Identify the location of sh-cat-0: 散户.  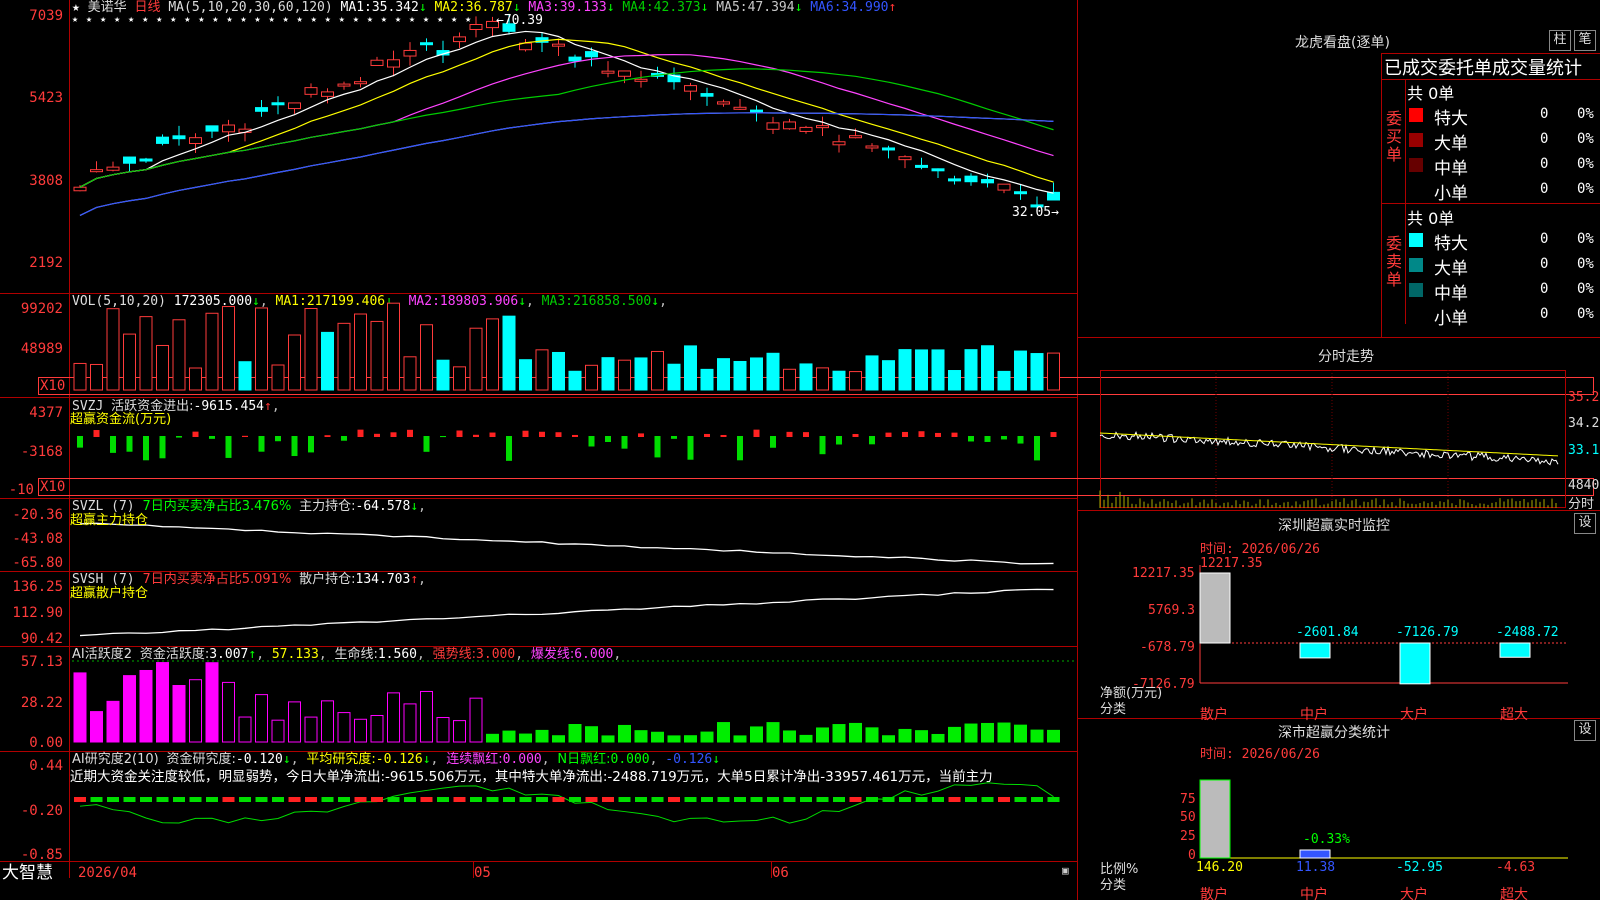
(1214, 893).